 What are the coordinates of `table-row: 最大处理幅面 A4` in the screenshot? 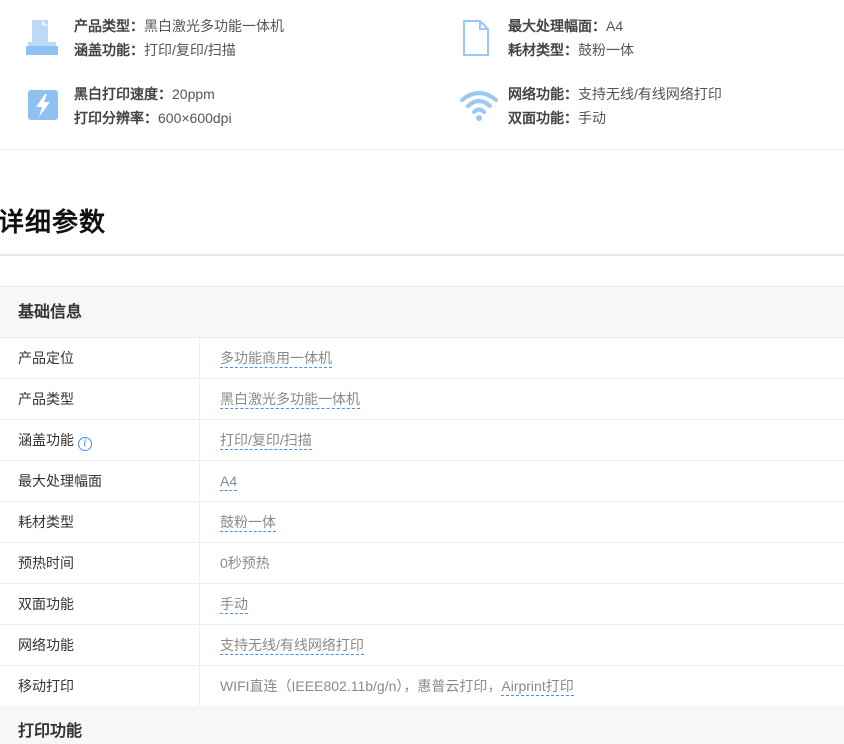 It's located at (422, 481).